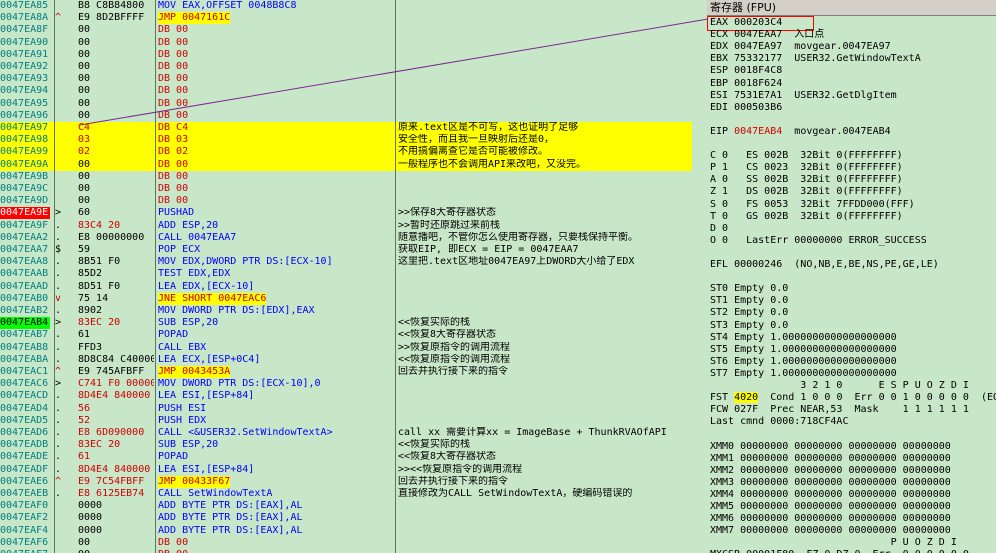 This screenshot has height=553, width=996. I want to click on table-row: 0047EA96 00 DB 00, so click(346, 116).